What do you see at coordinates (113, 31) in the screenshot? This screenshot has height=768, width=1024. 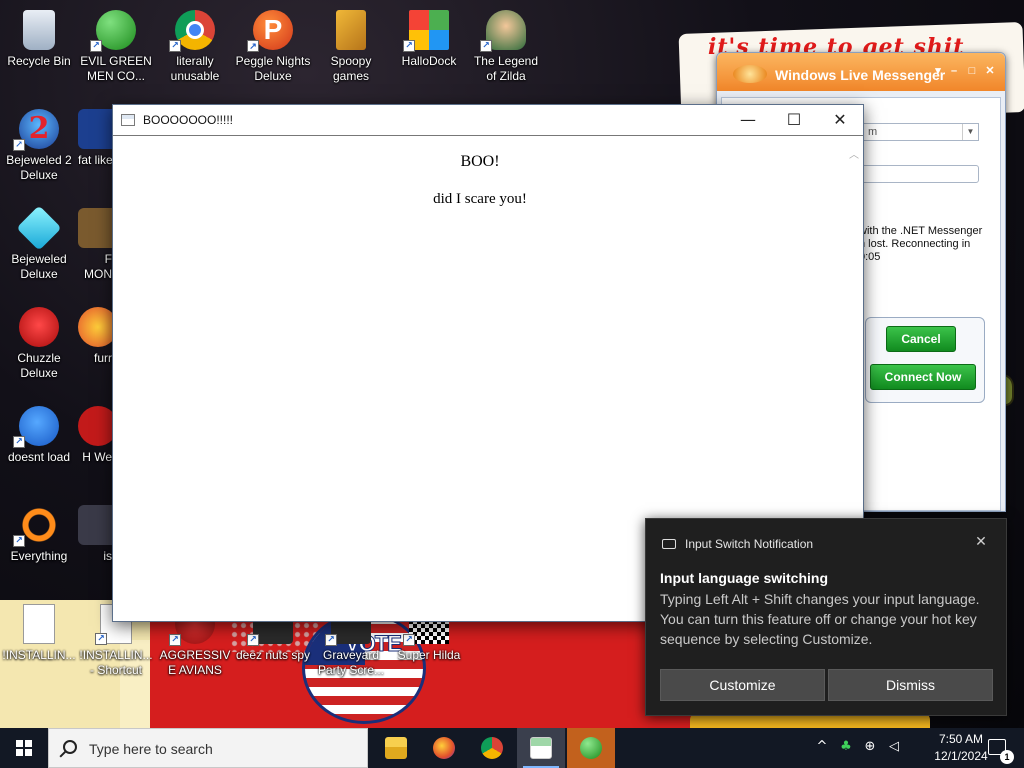 I see `msn-men-icon: ↗` at bounding box center [113, 31].